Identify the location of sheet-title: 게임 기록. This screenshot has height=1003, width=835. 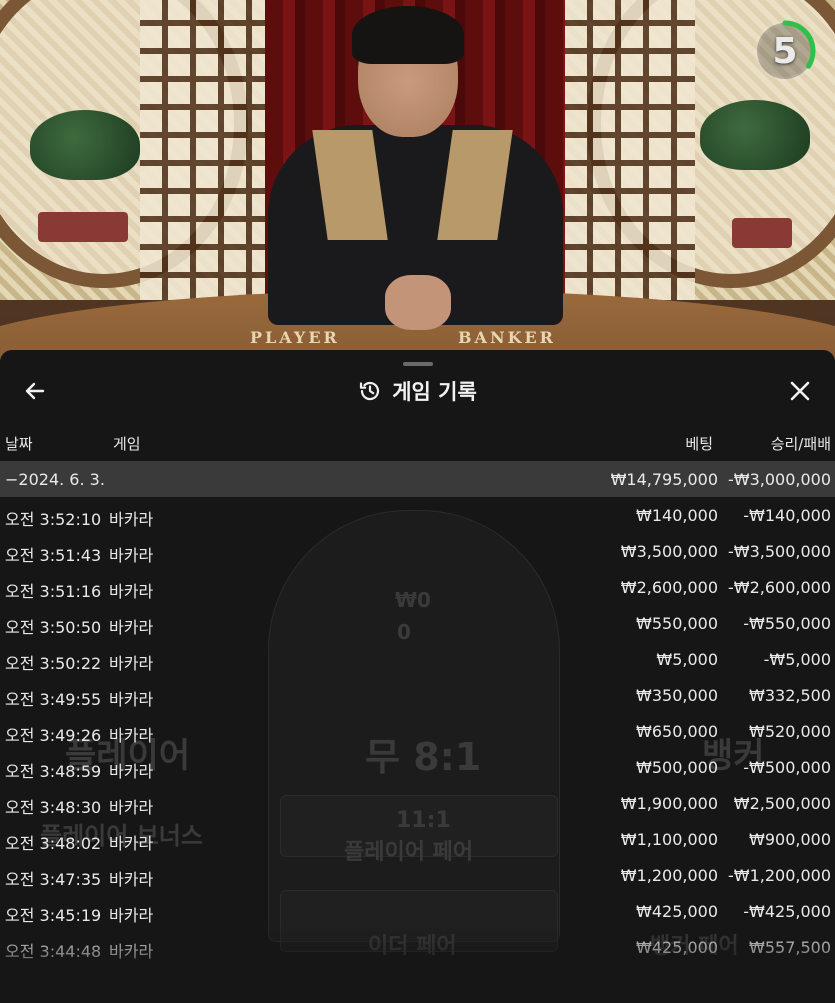
(417, 391).